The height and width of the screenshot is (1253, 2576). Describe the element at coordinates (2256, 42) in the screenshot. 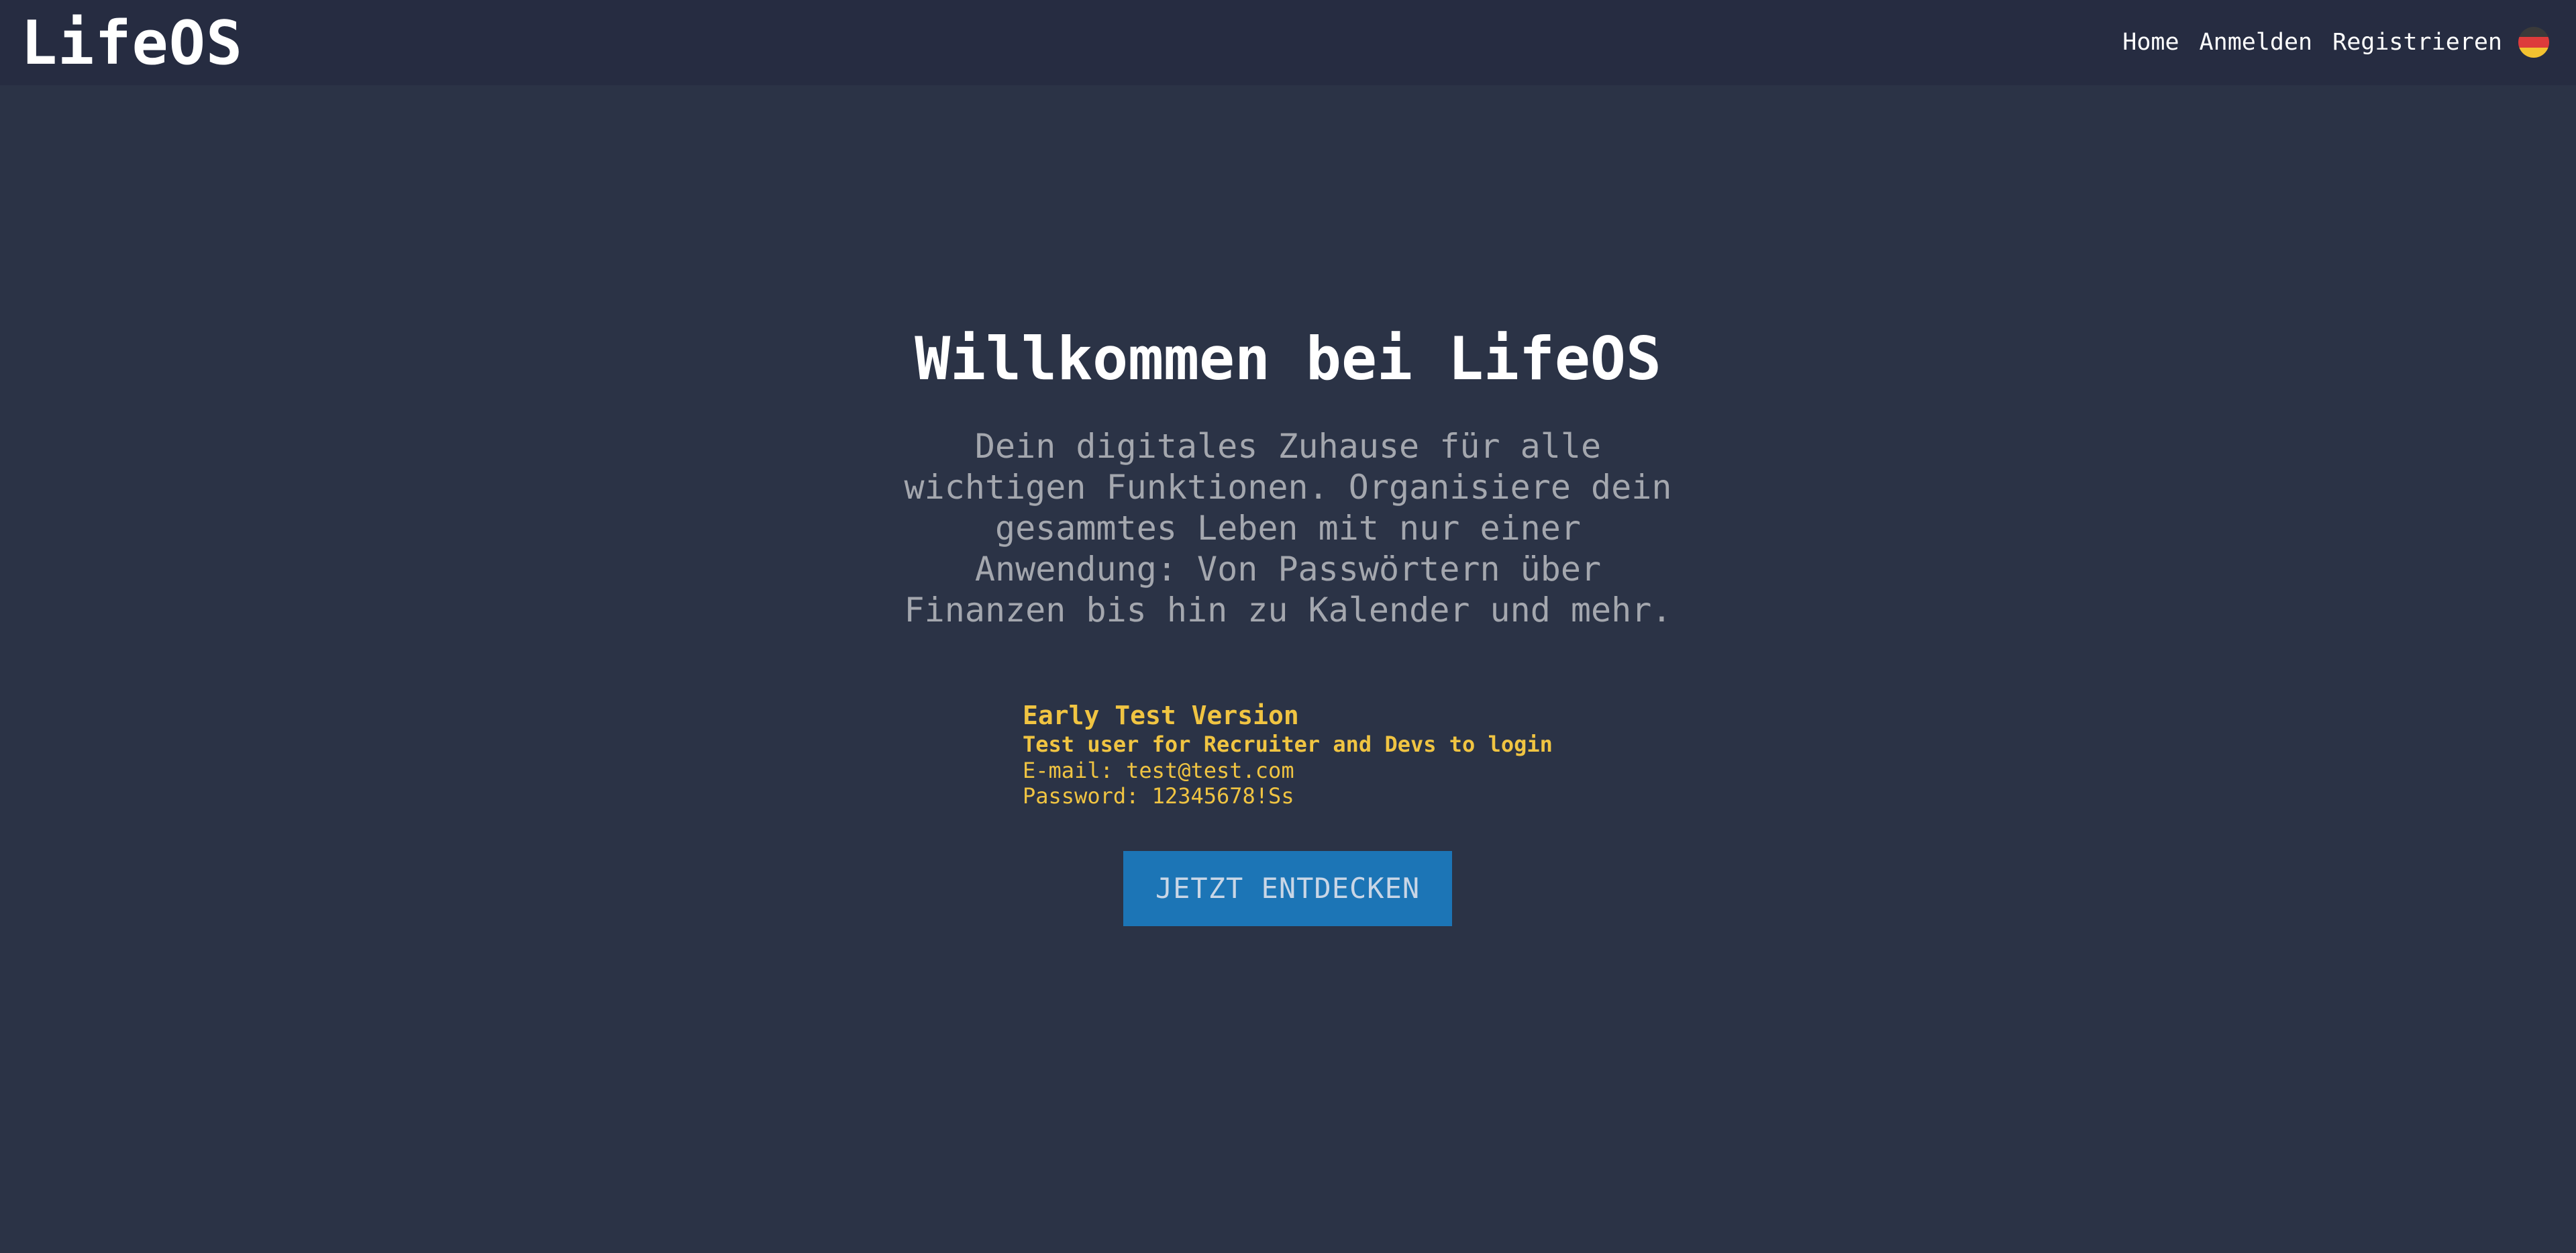

I see `nav-login-link: Anmelden` at that location.